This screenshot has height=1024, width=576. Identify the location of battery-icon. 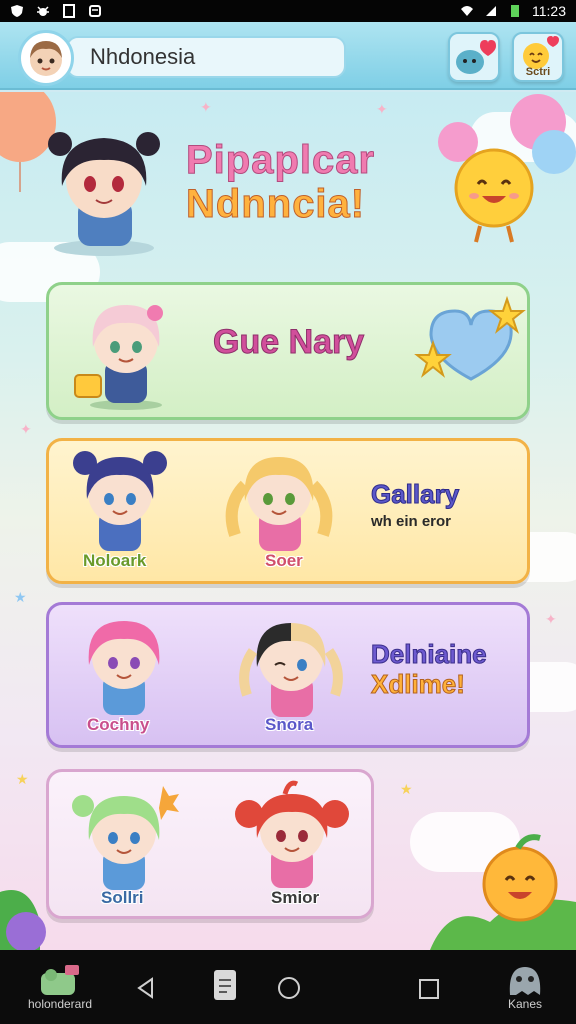
(515, 11).